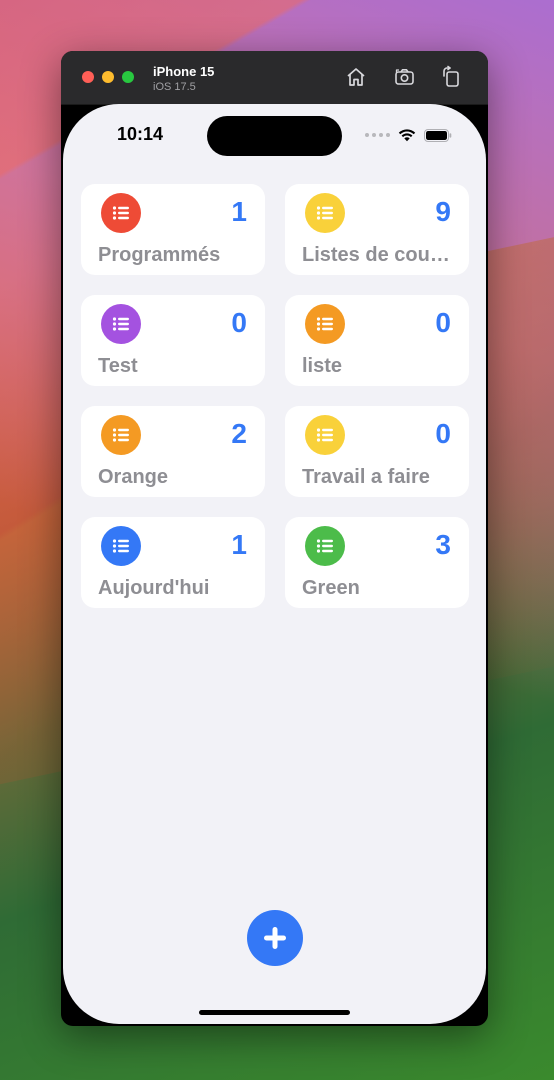 This screenshot has height=1080, width=554. I want to click on home-button, so click(356, 77).